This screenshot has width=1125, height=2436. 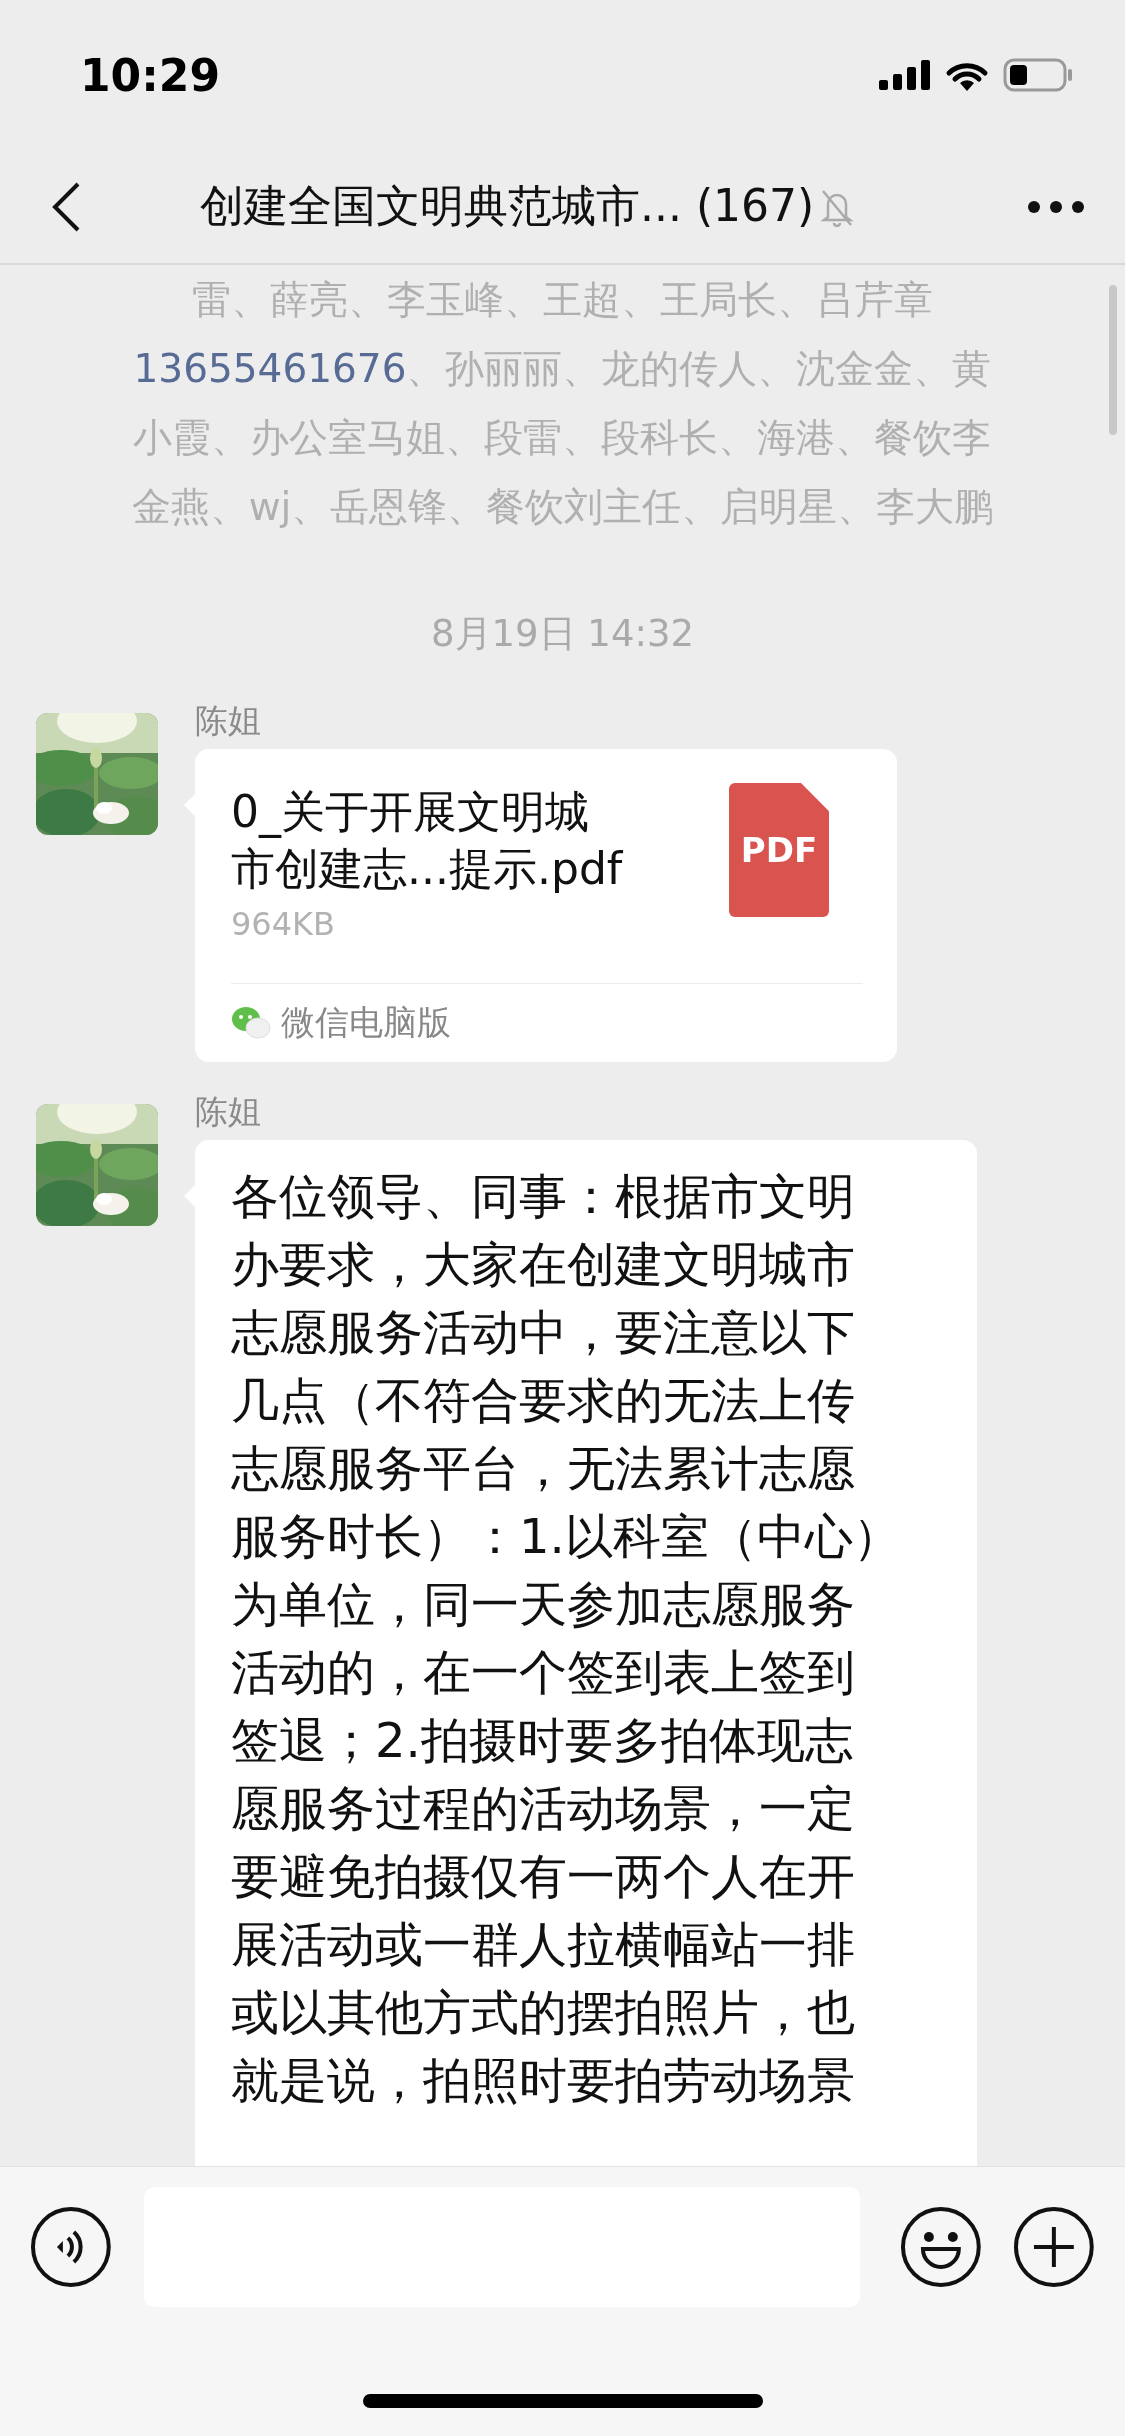 What do you see at coordinates (71, 2247) in the screenshot?
I see `voice-icon` at bounding box center [71, 2247].